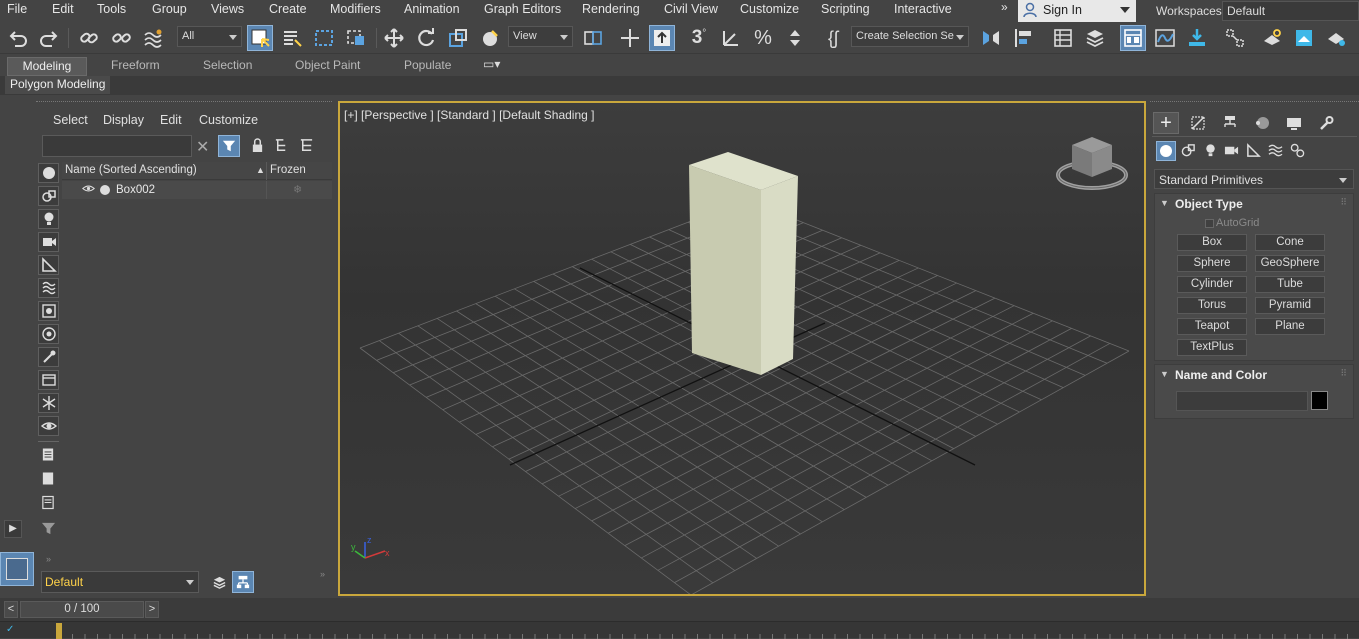 Image resolution: width=1359 pixels, height=639 pixels. Describe the element at coordinates (845, 9) in the screenshot. I see `menu-scripting: Scripting` at that location.